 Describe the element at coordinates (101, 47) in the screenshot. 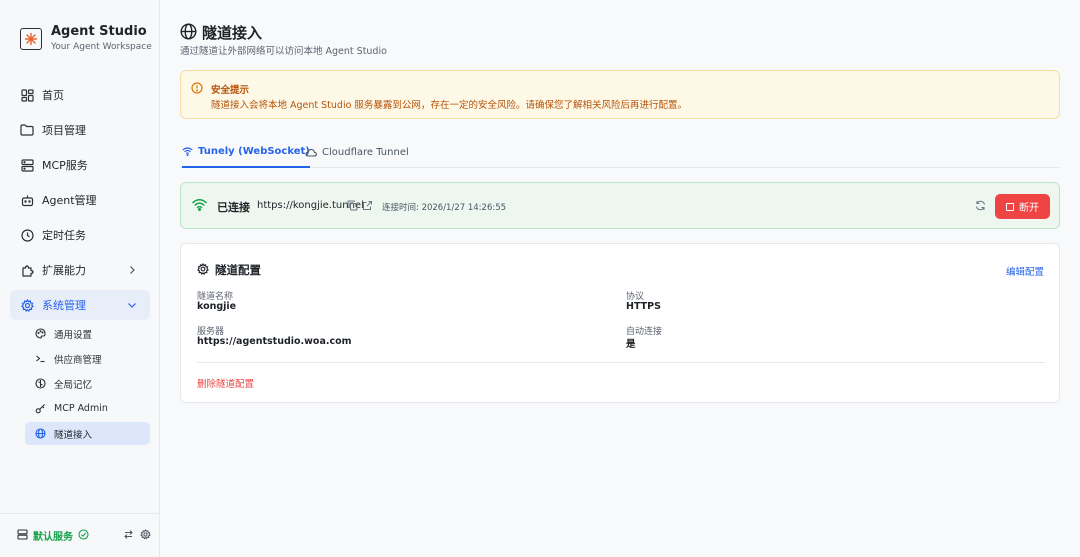

I see `app-subtitle: Your Agent Workspace` at that location.